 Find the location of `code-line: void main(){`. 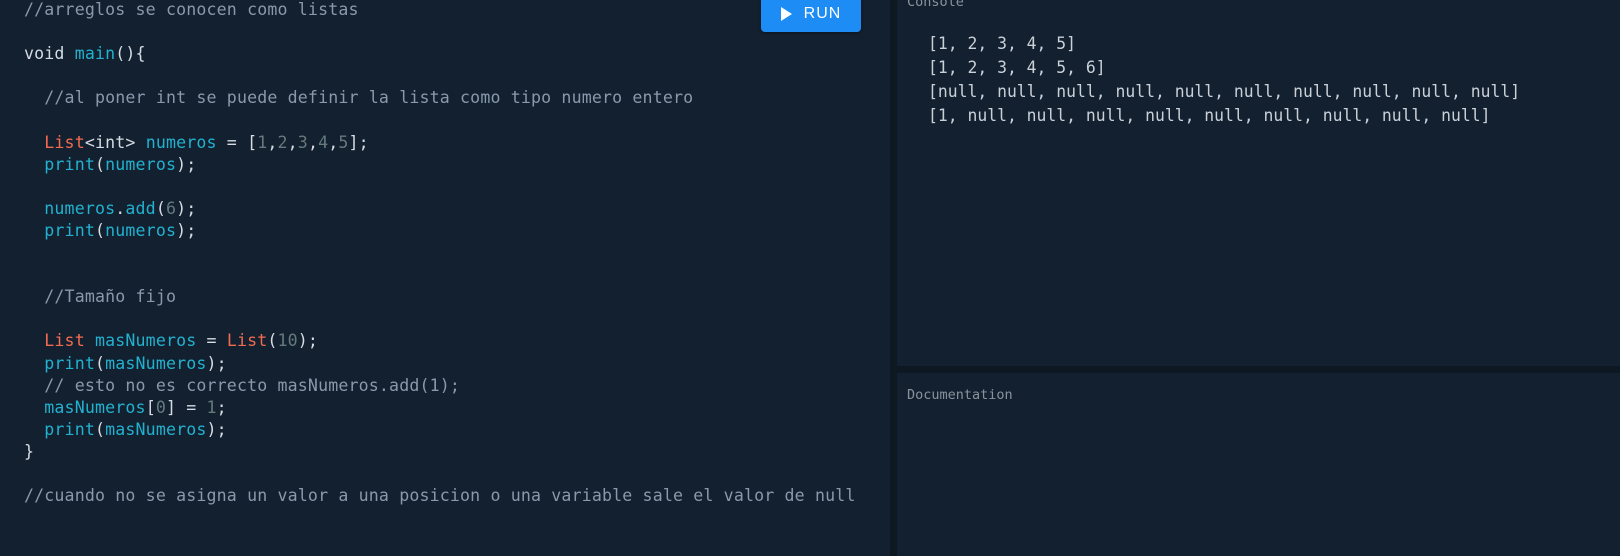

code-line: void main(){ is located at coordinates (440, 54).